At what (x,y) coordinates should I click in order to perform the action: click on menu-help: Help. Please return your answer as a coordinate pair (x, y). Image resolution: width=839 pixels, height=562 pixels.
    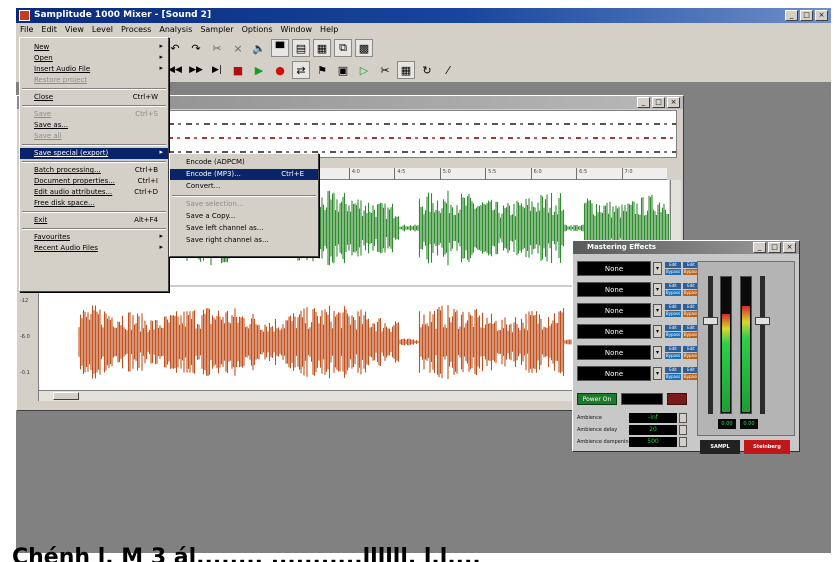
    Looking at the image, I should click on (329, 30).